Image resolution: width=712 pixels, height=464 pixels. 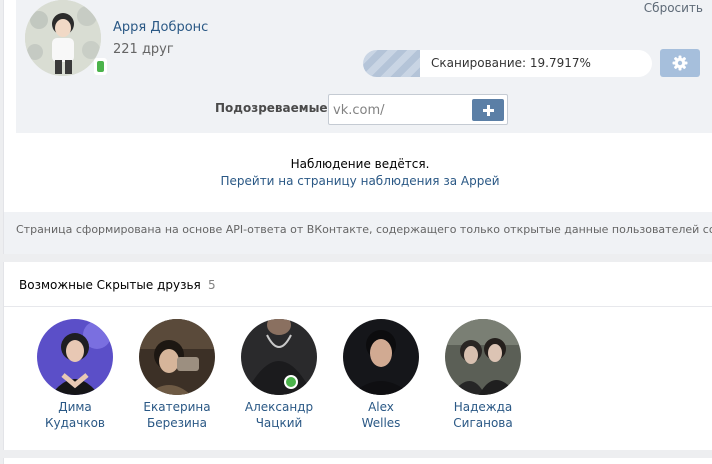 I want to click on suspects-label: Подозреваемые:, so click(x=274, y=108).